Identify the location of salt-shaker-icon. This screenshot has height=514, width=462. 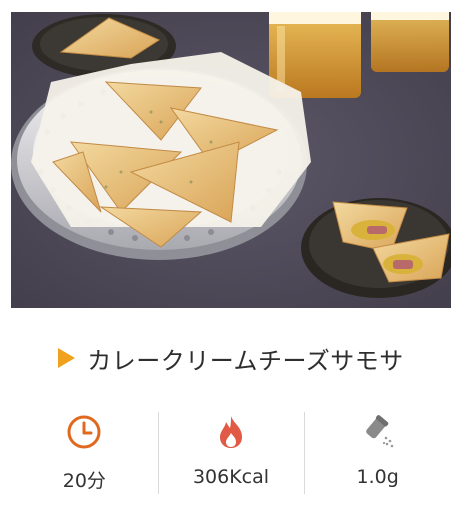
(378, 432).